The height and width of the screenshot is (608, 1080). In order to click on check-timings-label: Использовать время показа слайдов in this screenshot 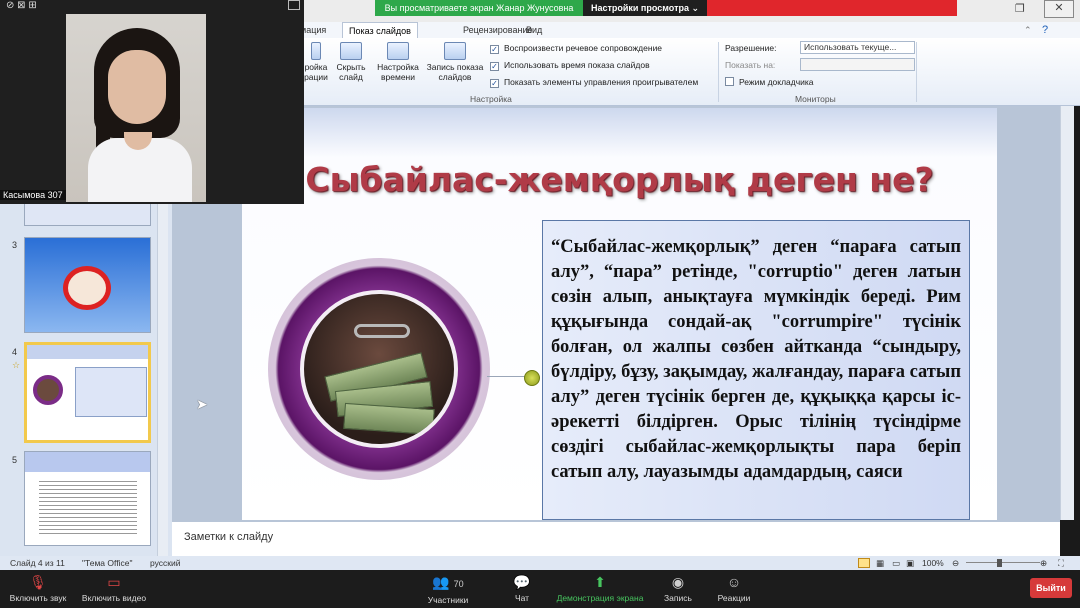, I will do `click(577, 65)`.